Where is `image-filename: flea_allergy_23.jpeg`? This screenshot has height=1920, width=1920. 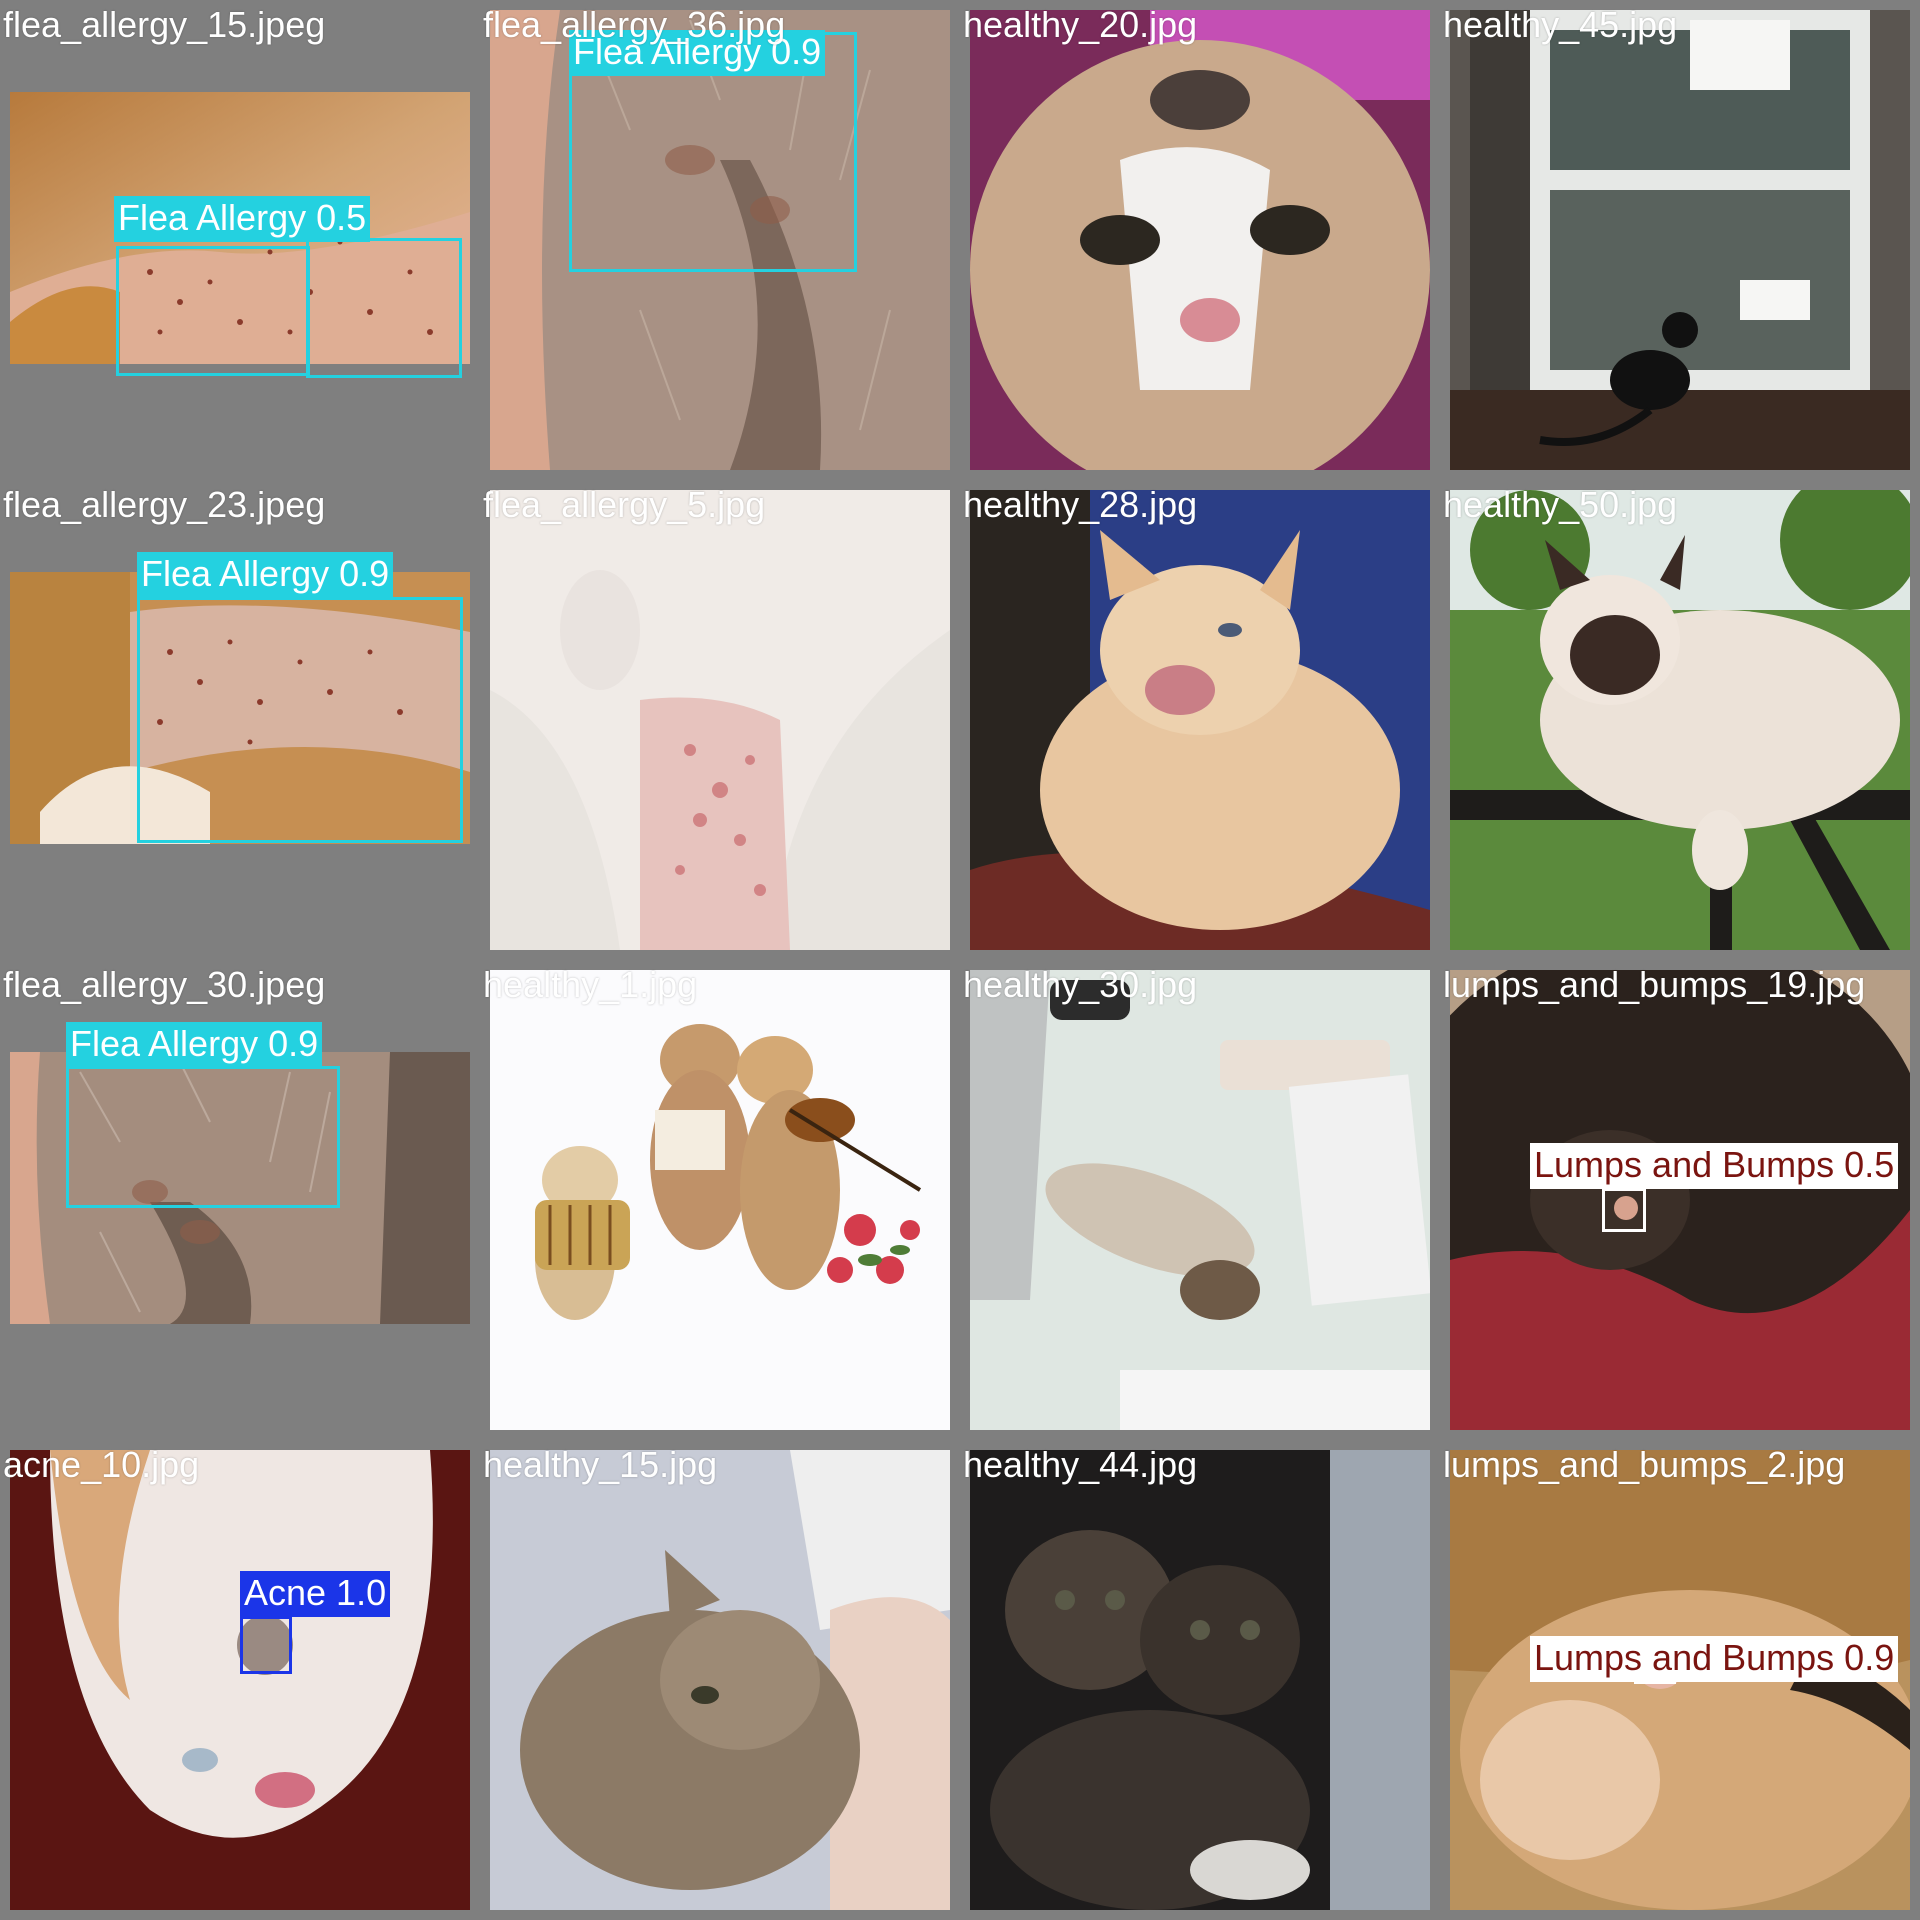
image-filename: flea_allergy_23.jpeg is located at coordinates (164, 504).